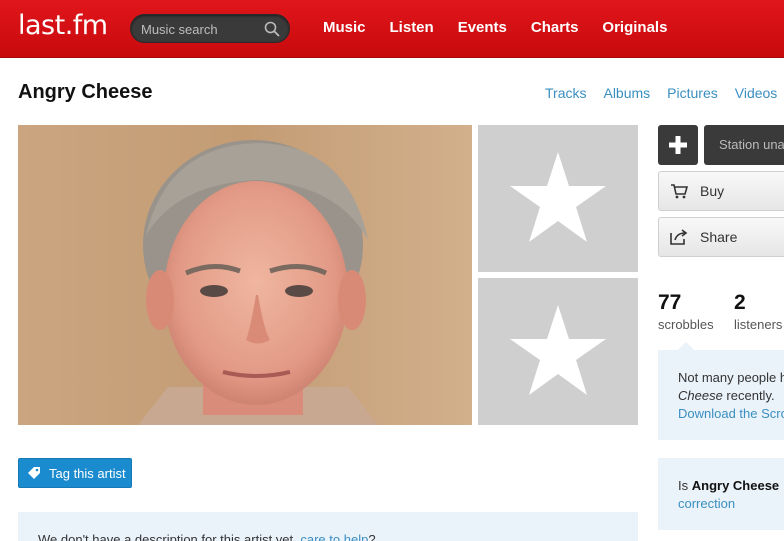 The height and width of the screenshot is (541, 784). Describe the element at coordinates (679, 191) in the screenshot. I see `cart-icon` at that location.